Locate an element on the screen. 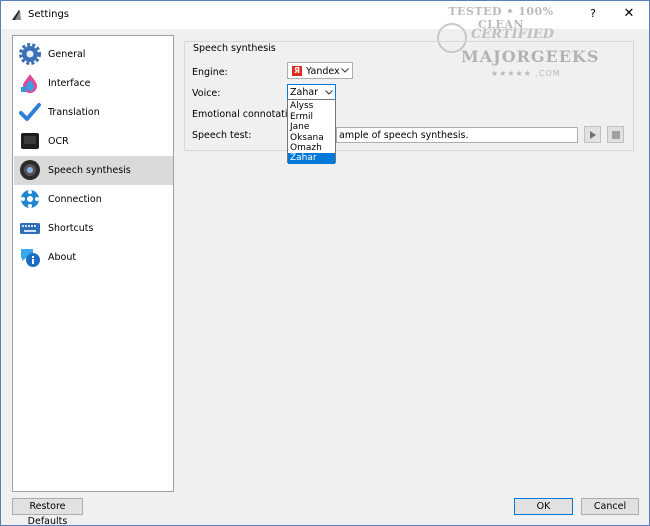 This screenshot has width=650, height=526. sidebar-item-connection: Connection is located at coordinates (93, 199).